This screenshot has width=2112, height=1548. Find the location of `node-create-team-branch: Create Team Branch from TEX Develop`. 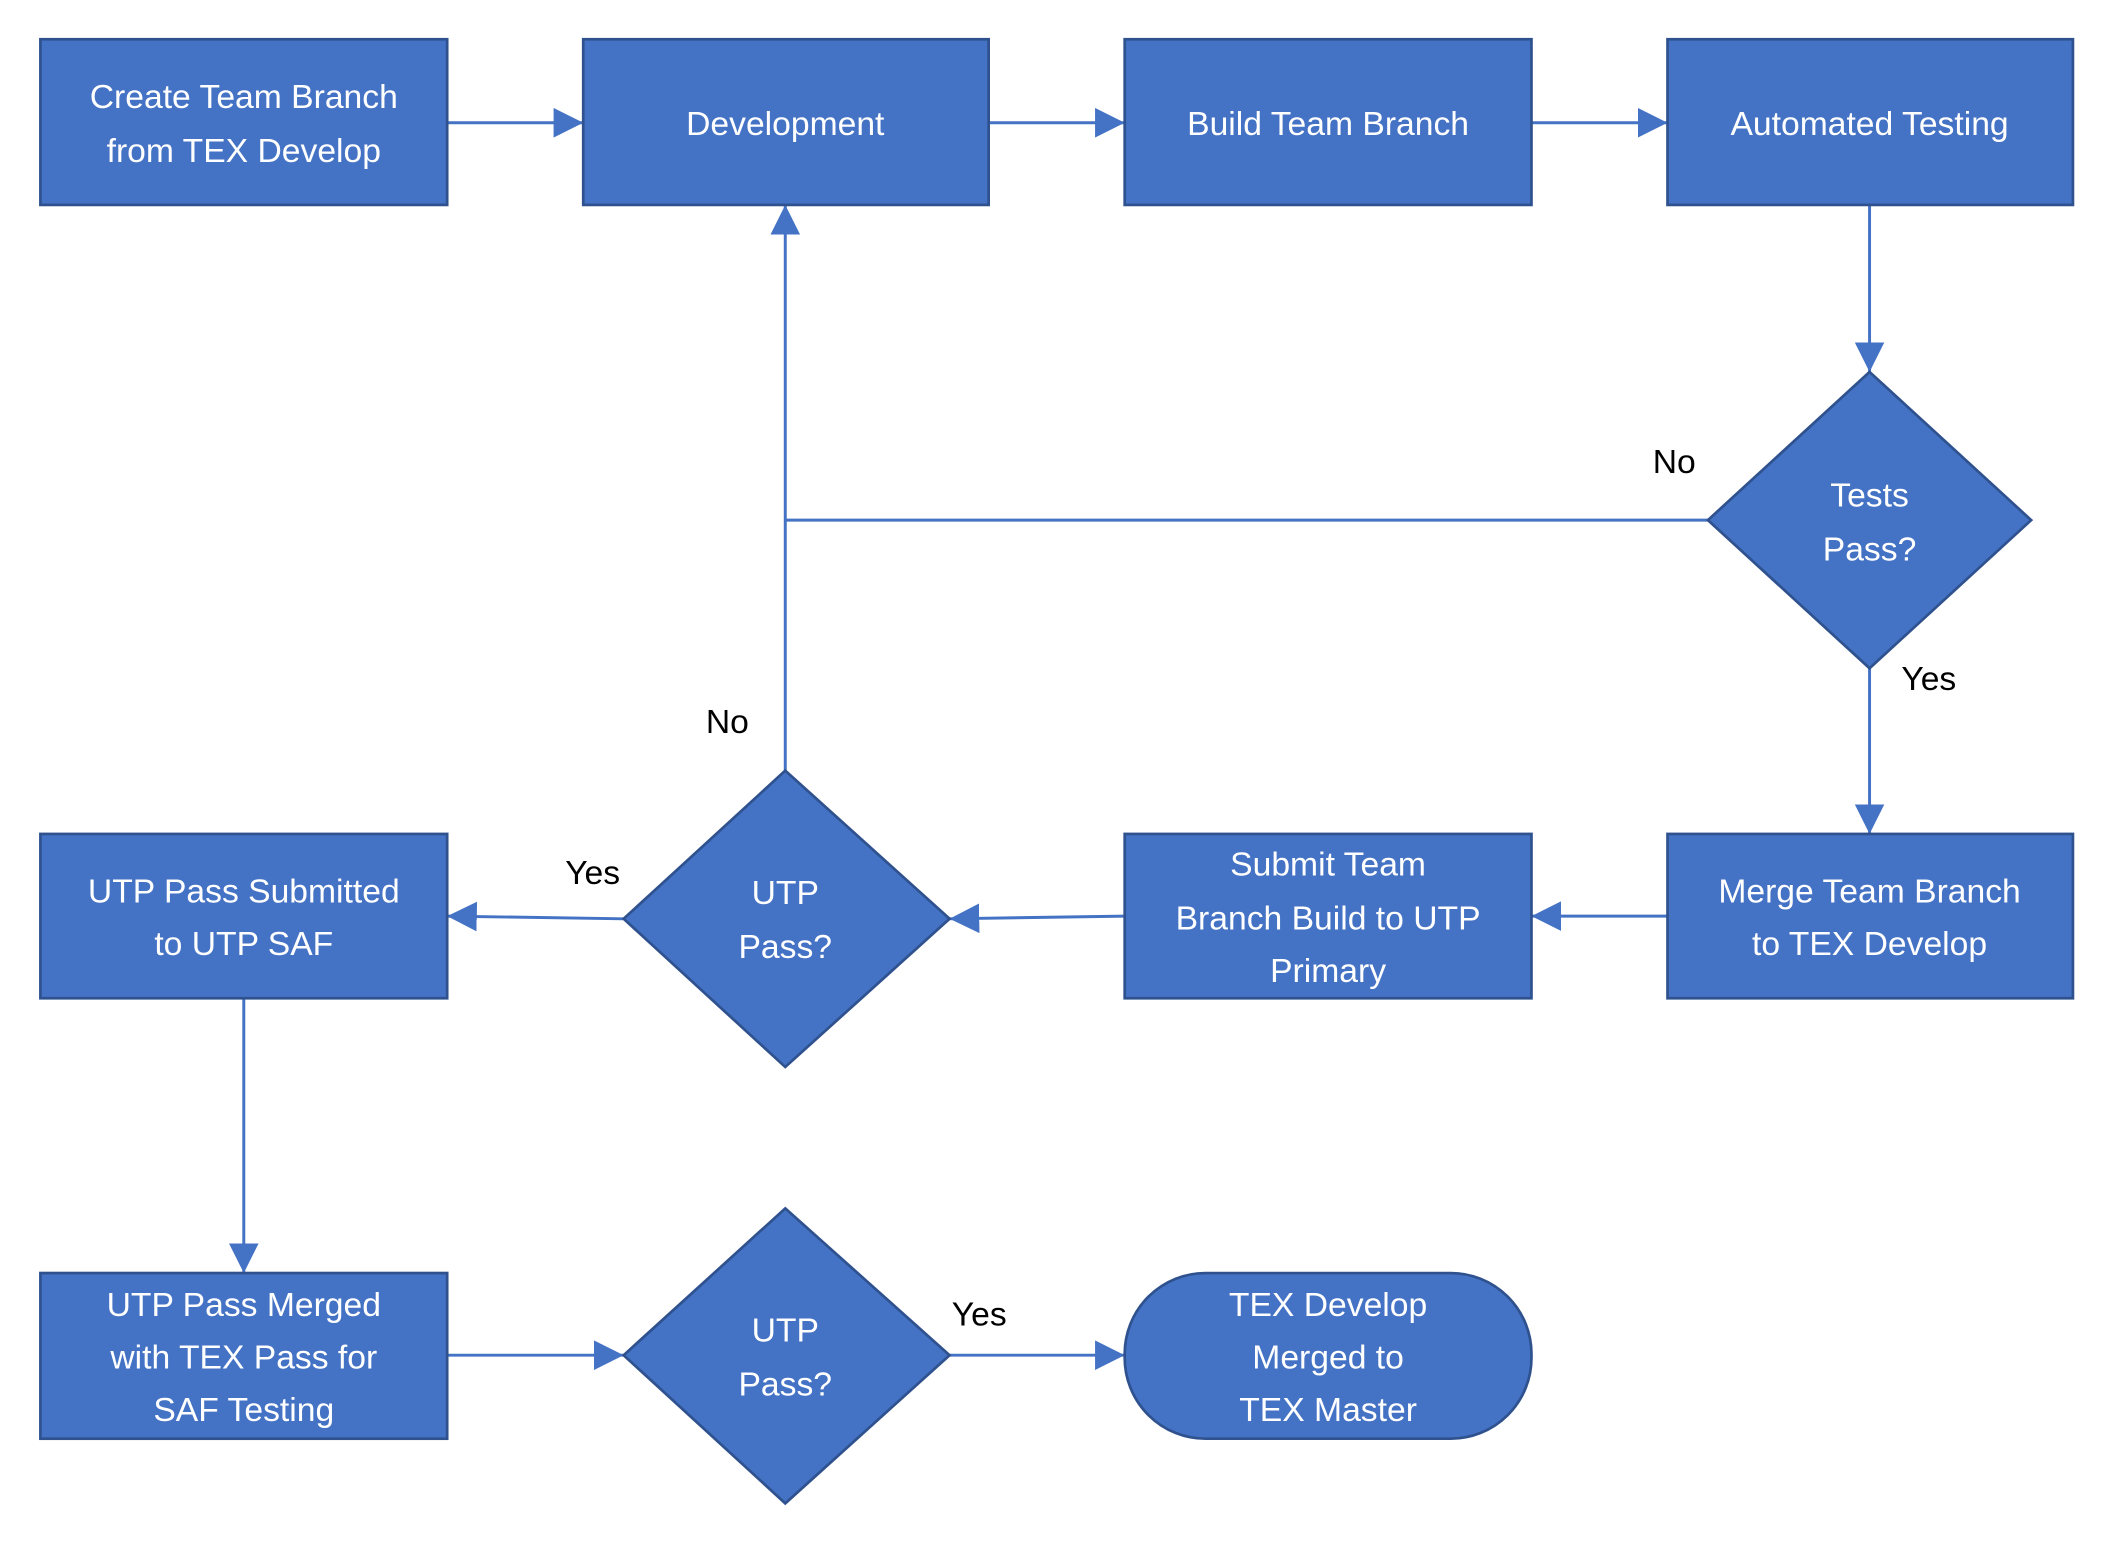

node-create-team-branch: Create Team Branch from TEX Develop is located at coordinates (244, 122).